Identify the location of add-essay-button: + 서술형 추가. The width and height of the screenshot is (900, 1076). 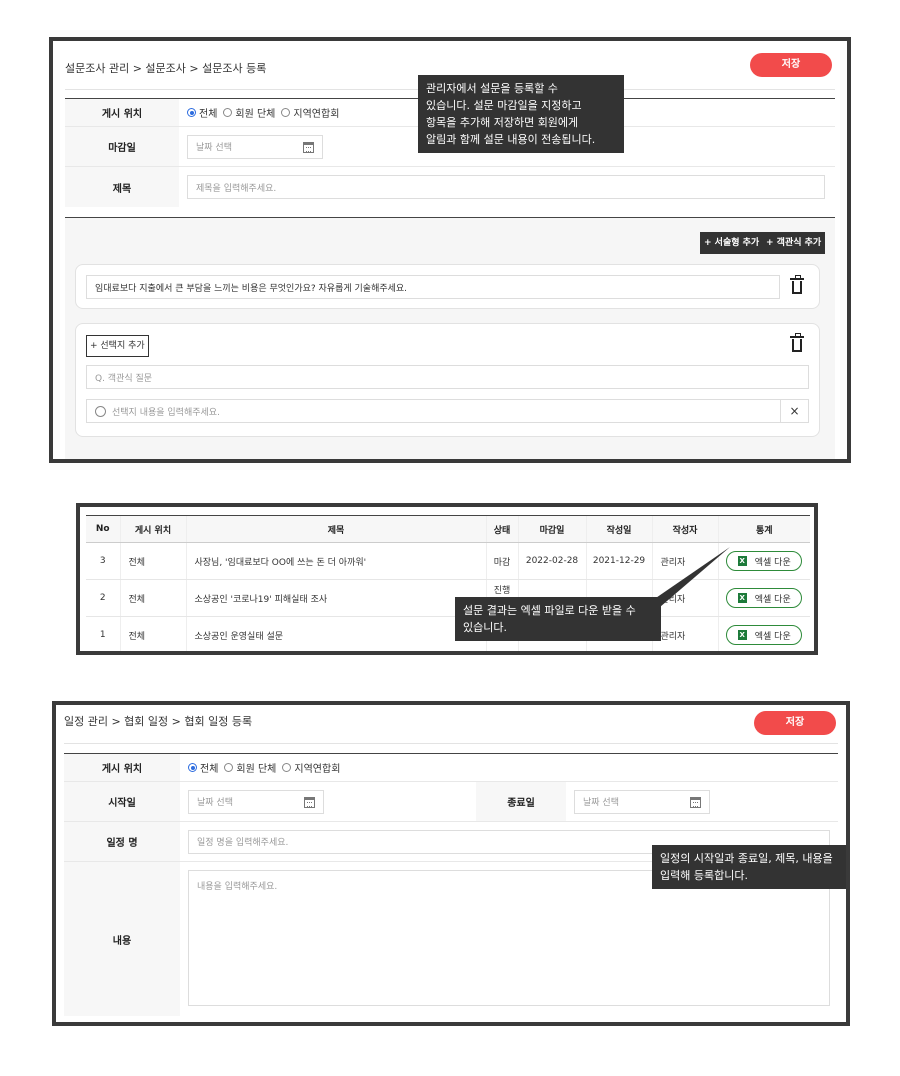
(732, 243).